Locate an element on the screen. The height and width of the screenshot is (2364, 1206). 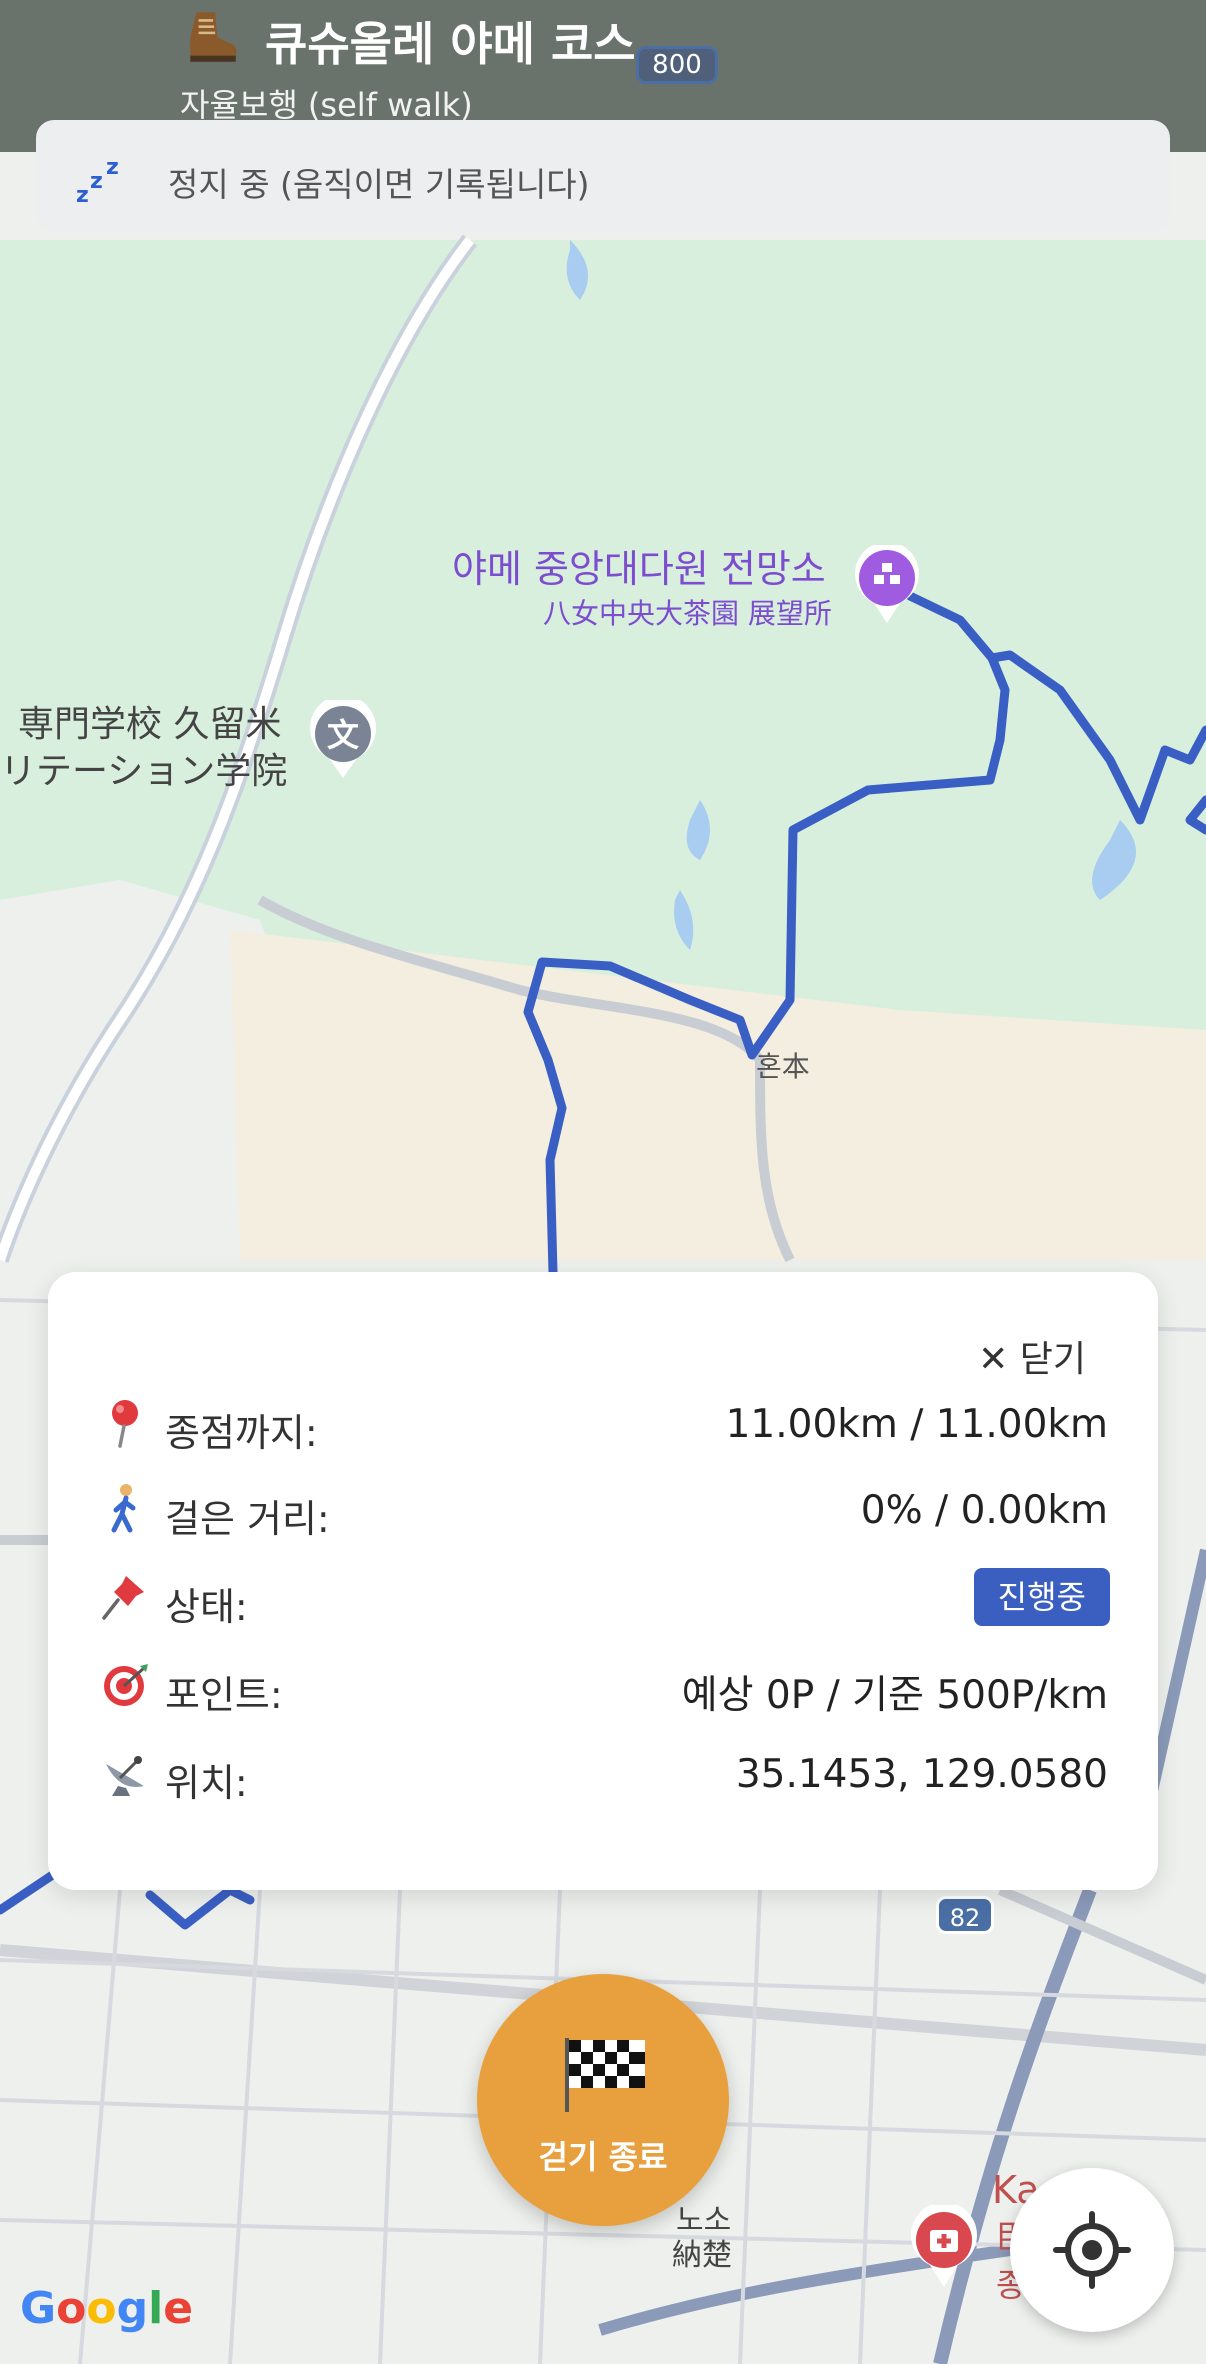
status-text: 정지 중 (움직이면 기록됩니다) is located at coordinates (379, 184).